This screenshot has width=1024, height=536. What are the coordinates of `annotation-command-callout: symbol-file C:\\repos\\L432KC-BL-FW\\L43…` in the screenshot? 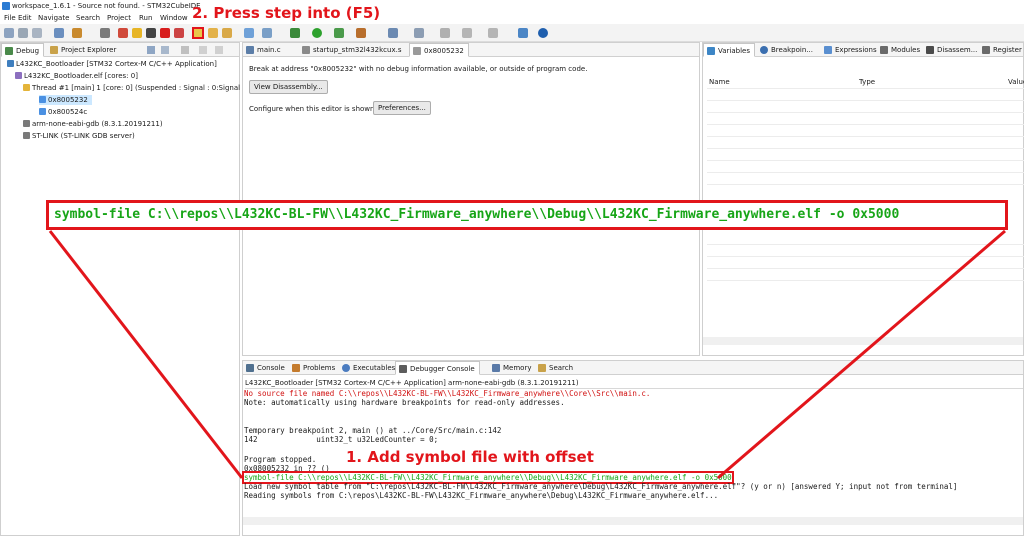 It's located at (527, 215).